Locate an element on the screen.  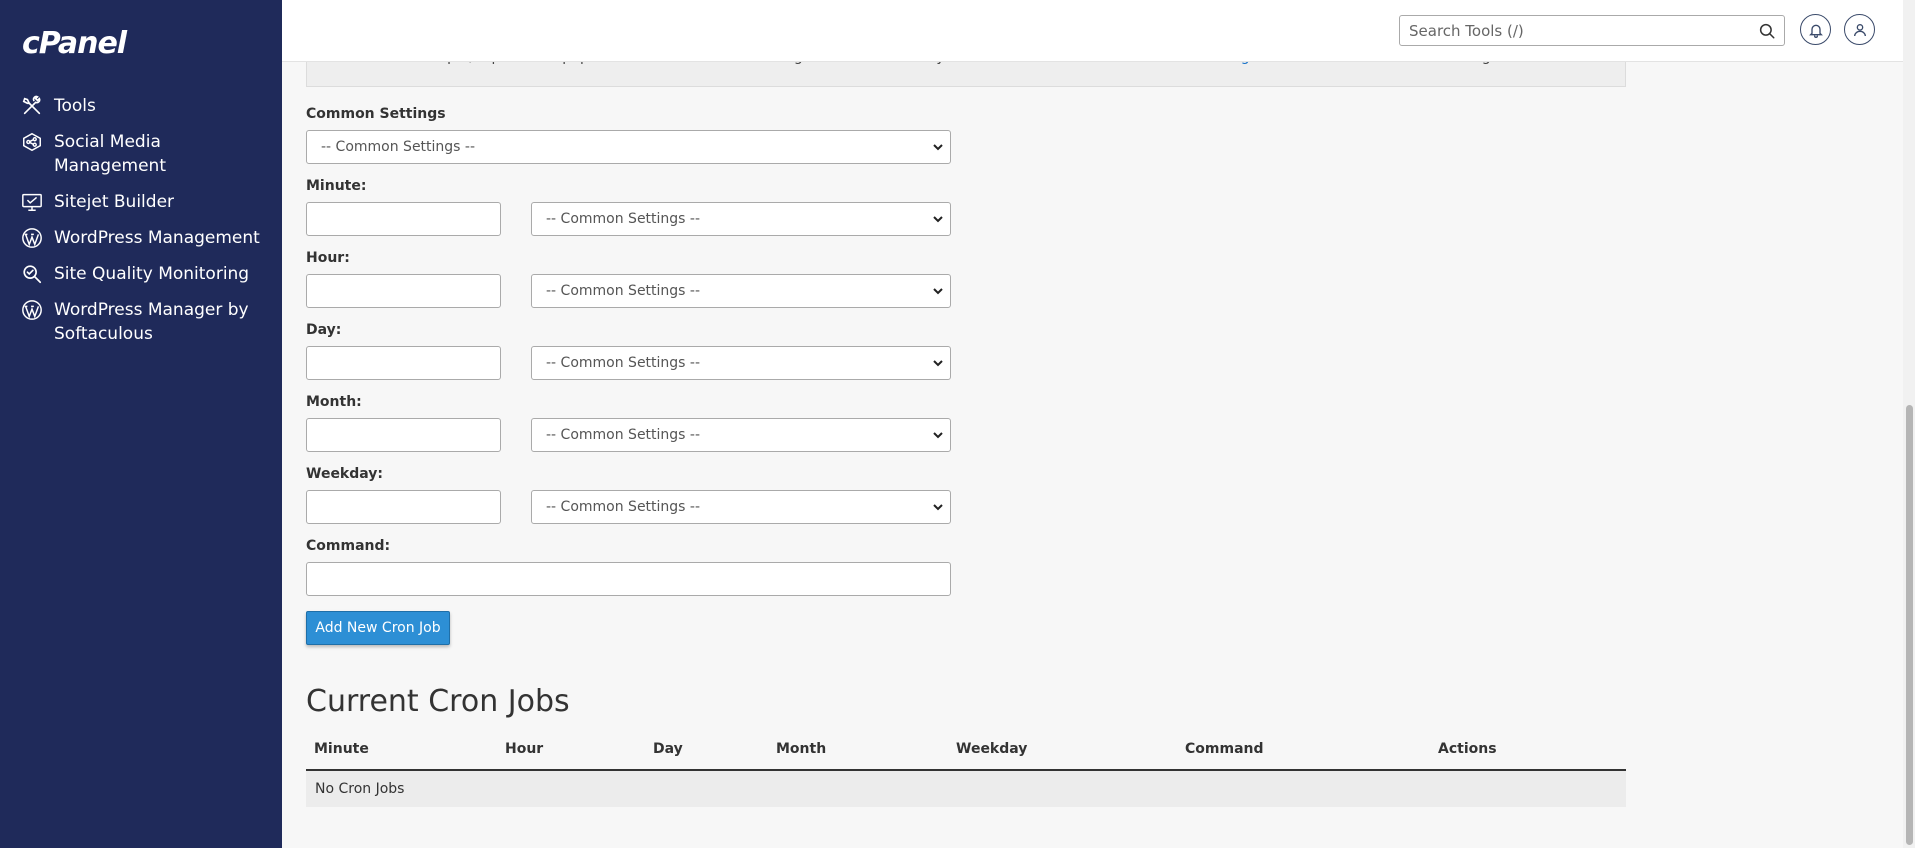
hour-label: Hour: is located at coordinates (328, 258).